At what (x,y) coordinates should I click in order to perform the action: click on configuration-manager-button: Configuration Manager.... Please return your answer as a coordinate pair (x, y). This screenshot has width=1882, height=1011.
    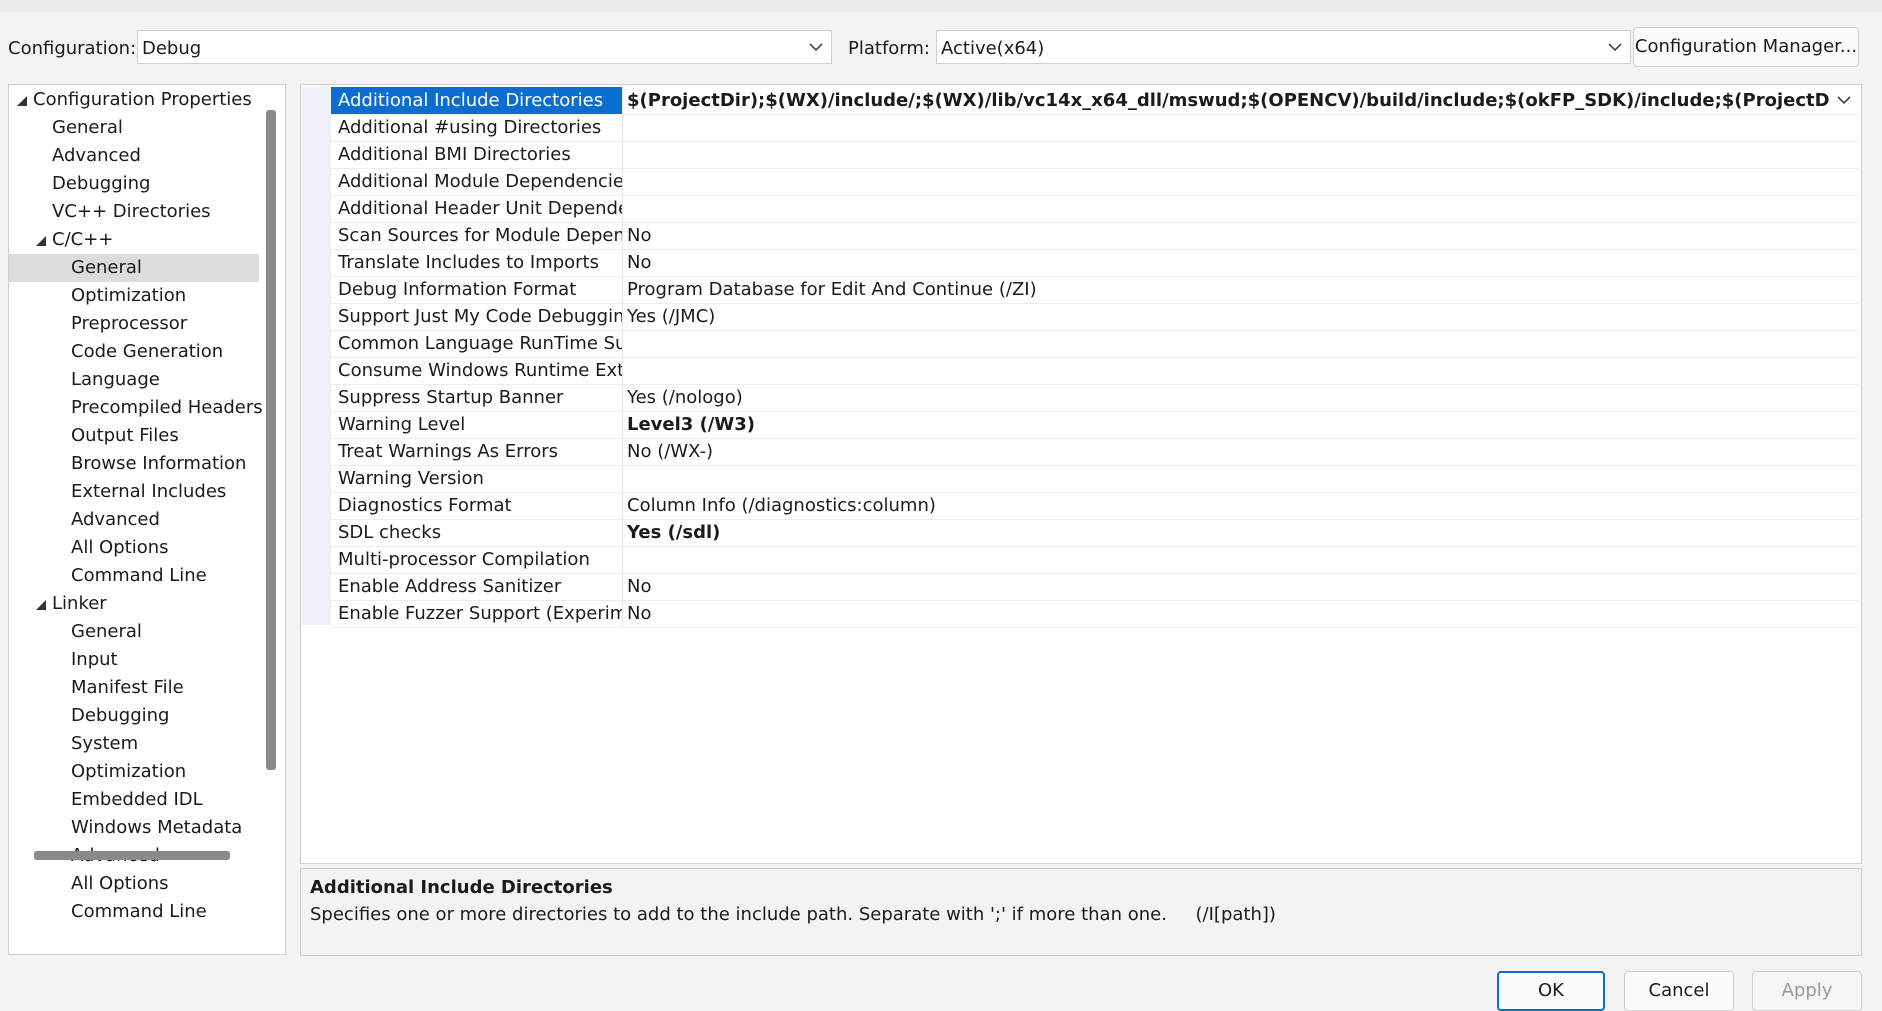
    Looking at the image, I should click on (1746, 47).